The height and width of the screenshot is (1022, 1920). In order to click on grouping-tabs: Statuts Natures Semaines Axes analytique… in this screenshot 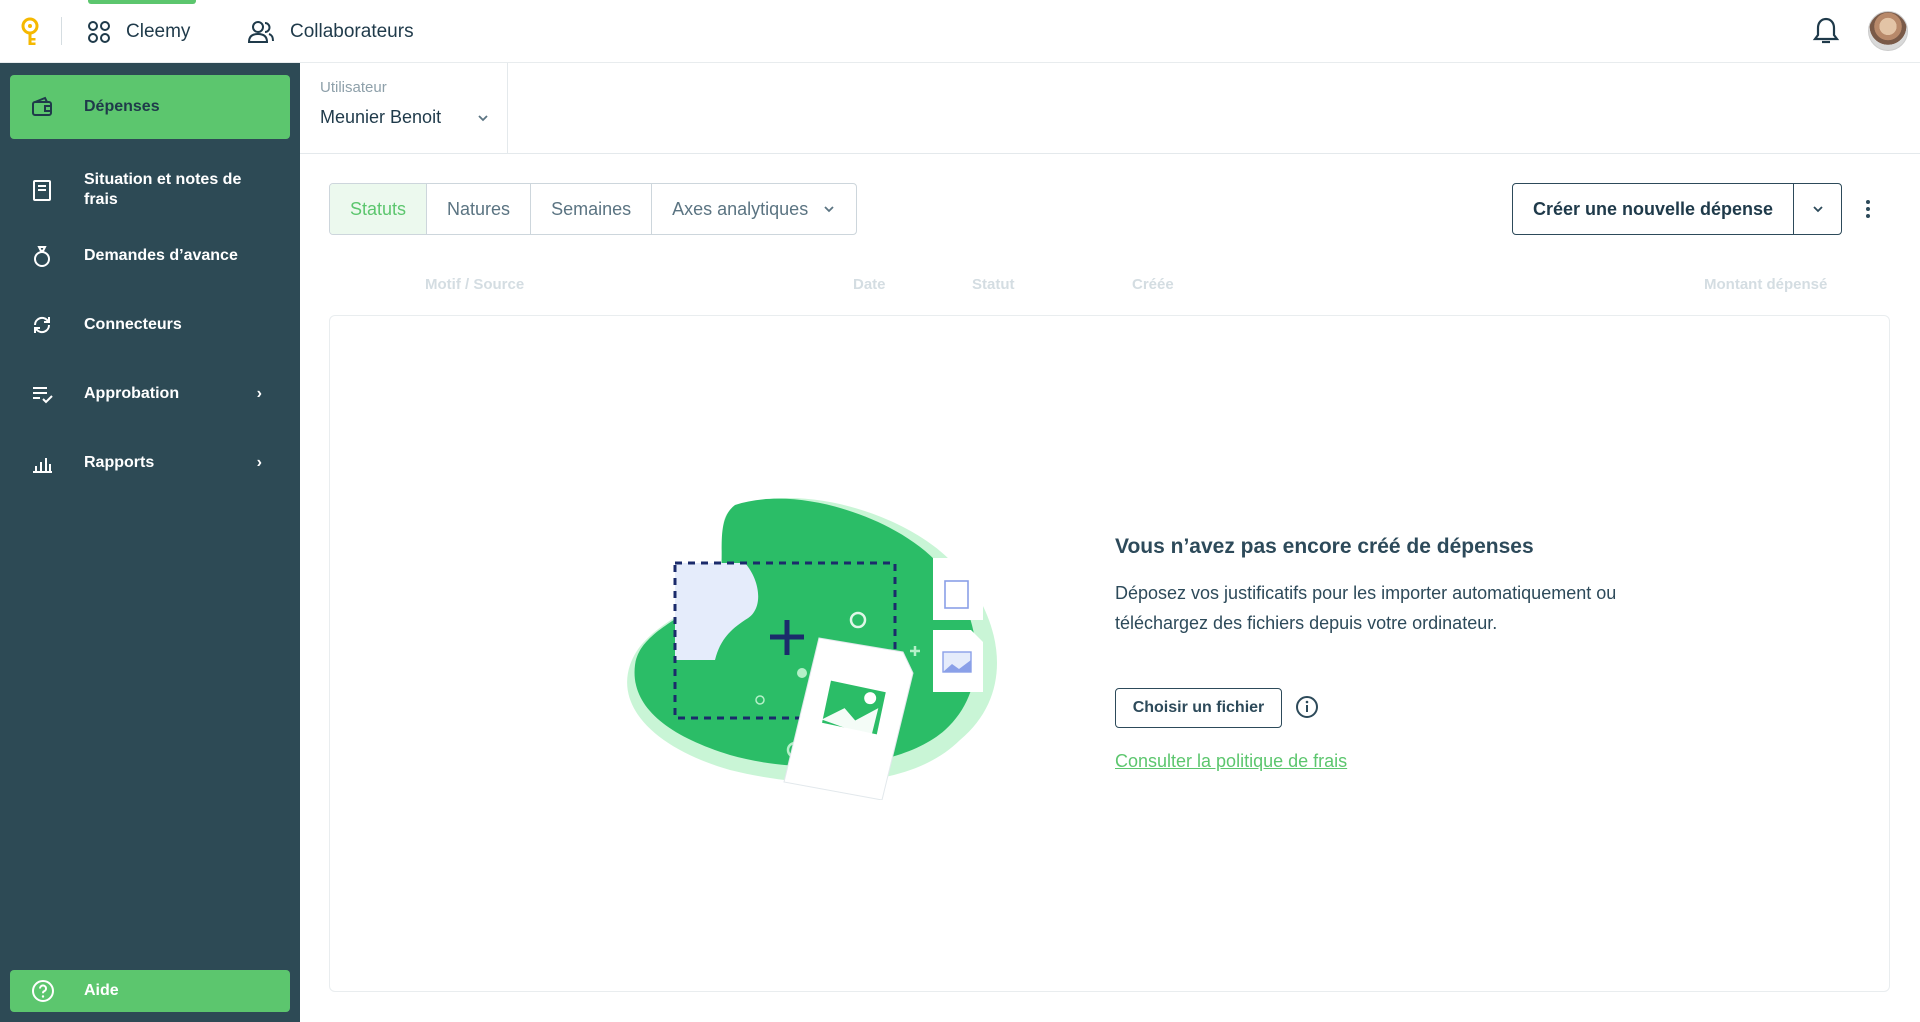, I will do `click(593, 209)`.